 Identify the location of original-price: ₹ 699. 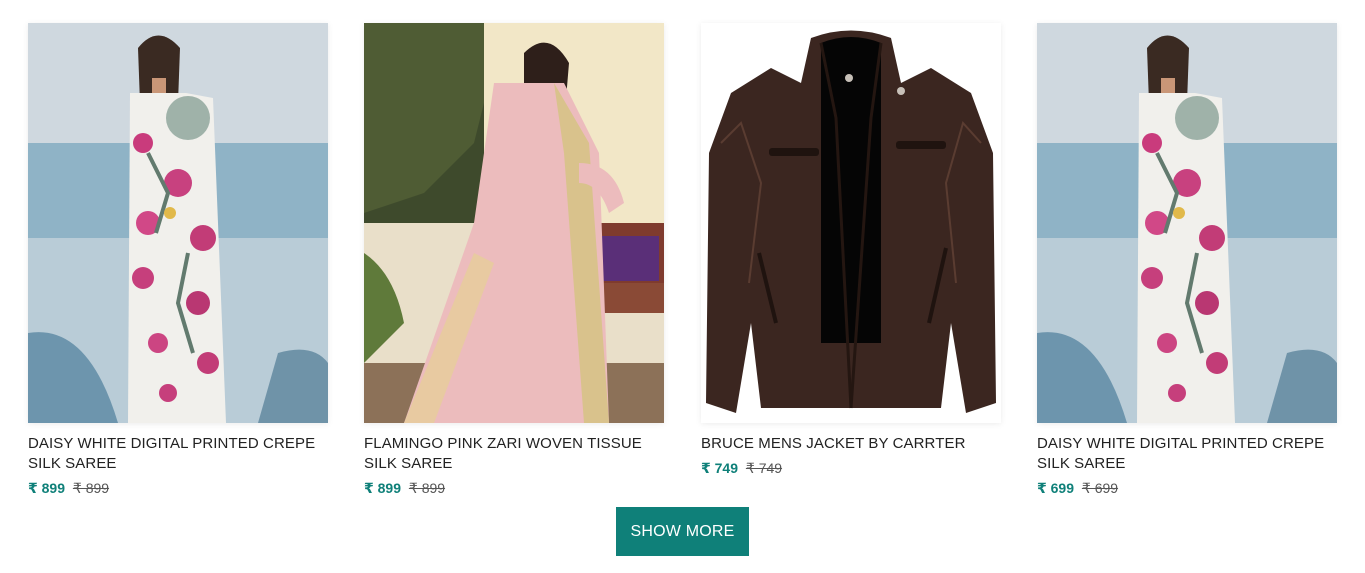
(1100, 488).